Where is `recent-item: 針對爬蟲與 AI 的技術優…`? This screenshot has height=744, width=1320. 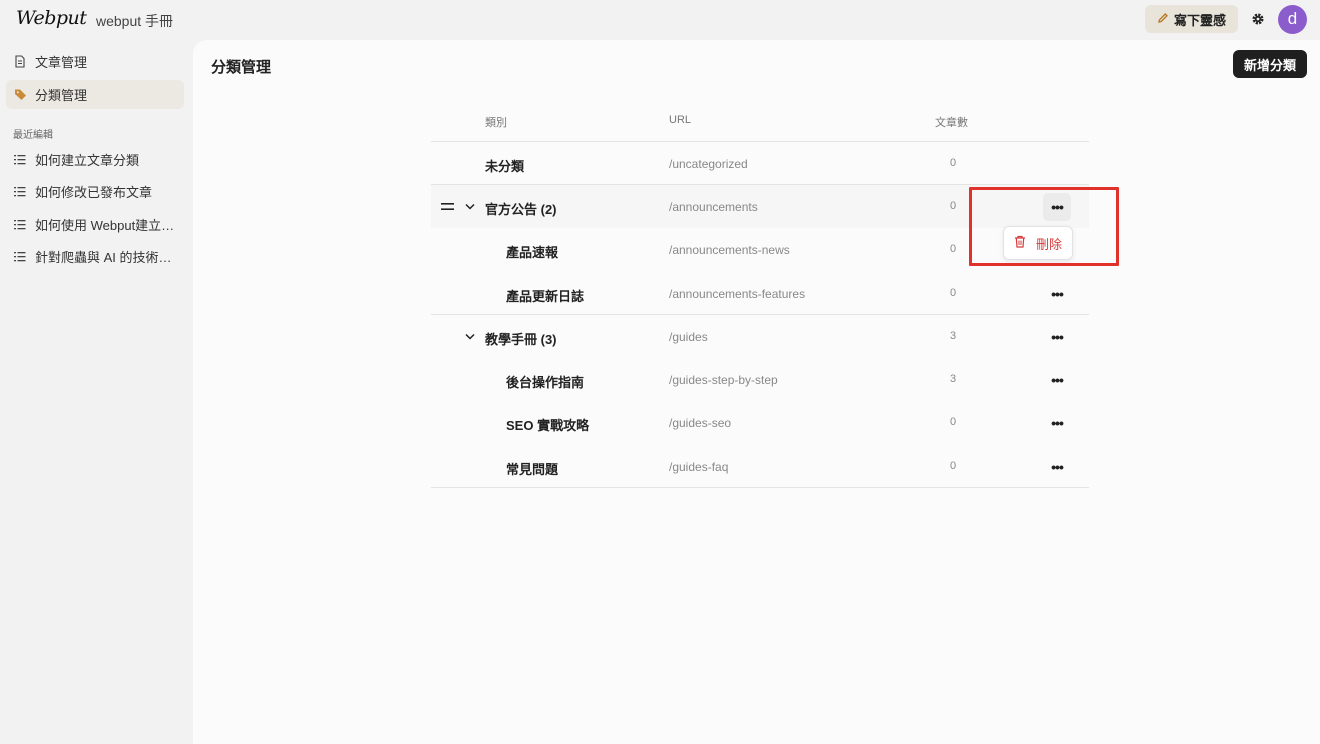 recent-item: 針對爬蟲與 AI 的技術優… is located at coordinates (95, 256).